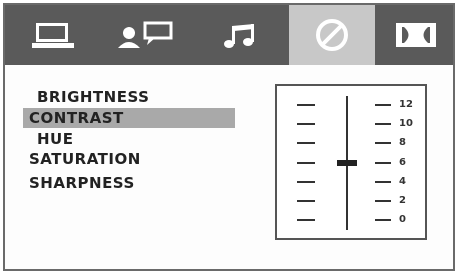 The height and width of the screenshot is (278, 461). Describe the element at coordinates (82, 183) in the screenshot. I see `menu-item-sharpness: SHARPNESS` at that location.